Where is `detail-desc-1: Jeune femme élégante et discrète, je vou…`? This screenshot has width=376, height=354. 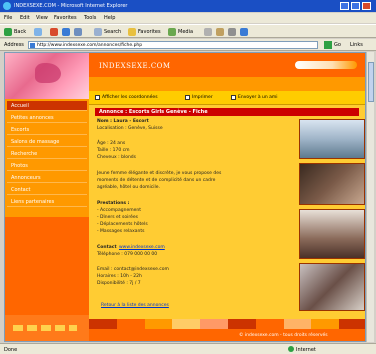 detail-desc-1: Jeune femme élégante et discrète, je vou… is located at coordinates (159, 173).